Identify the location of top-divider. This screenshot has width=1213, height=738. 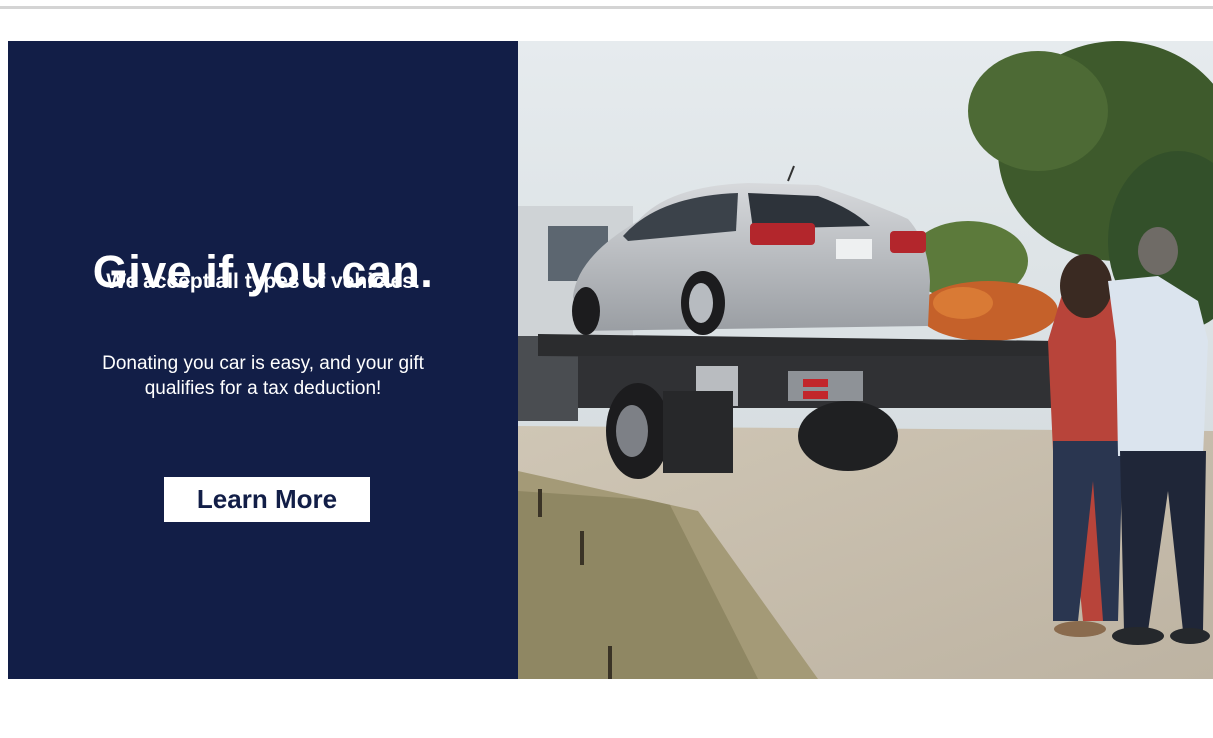
(606, 7).